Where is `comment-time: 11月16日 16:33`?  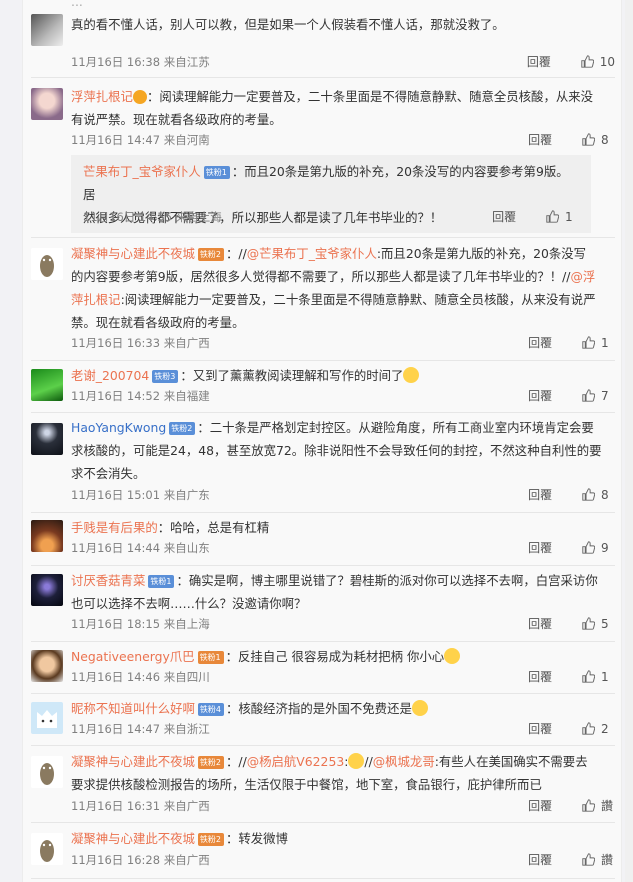 comment-time: 11月16日 16:33 is located at coordinates (116, 343).